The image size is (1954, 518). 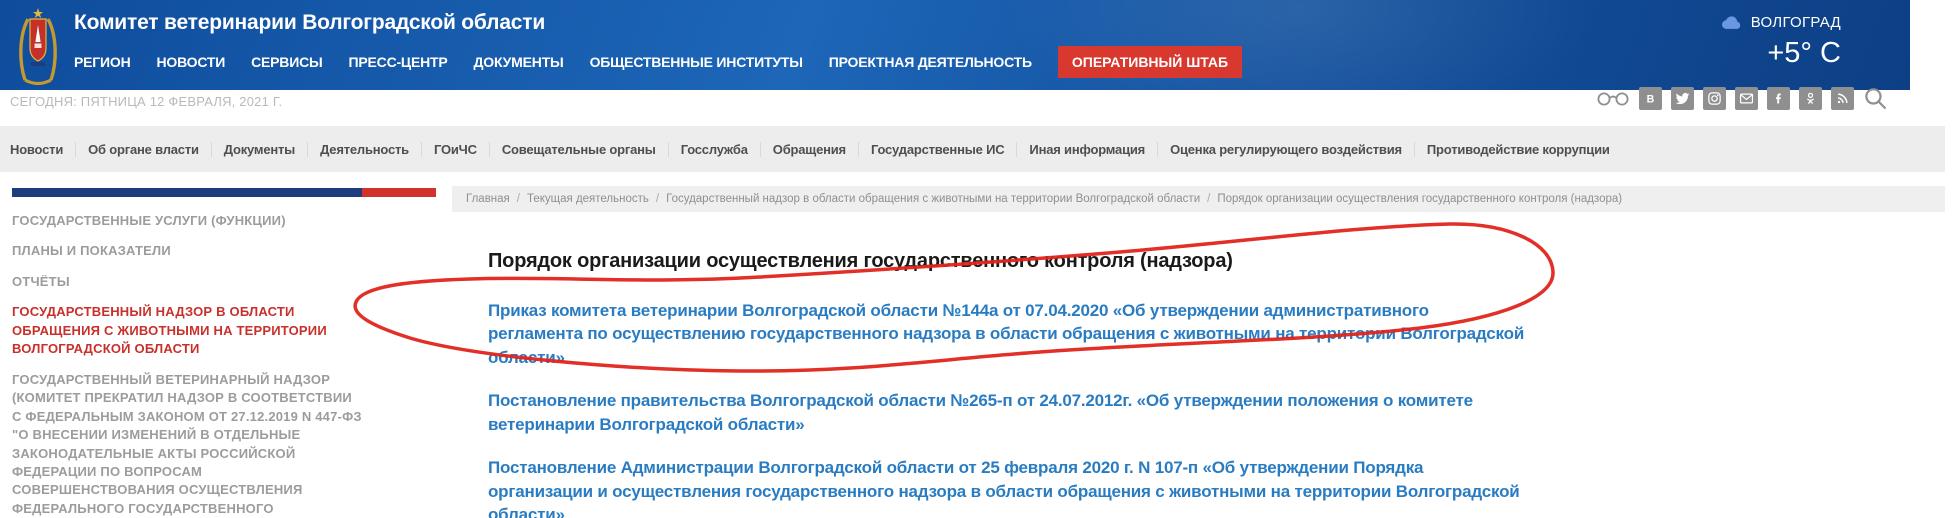 I want to click on secnav-state-is: Государственные ИС, so click(x=936, y=149).